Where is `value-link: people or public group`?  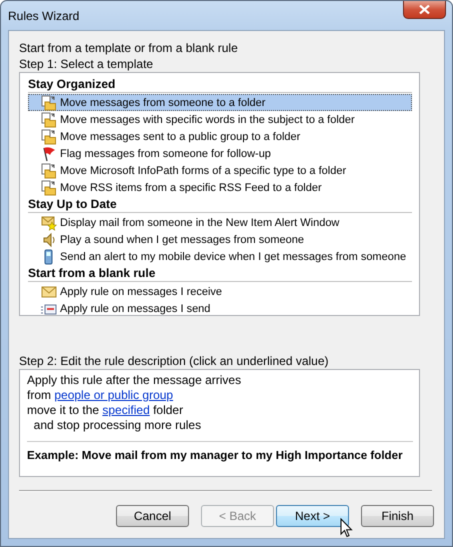 value-link: people or public group is located at coordinates (114, 395).